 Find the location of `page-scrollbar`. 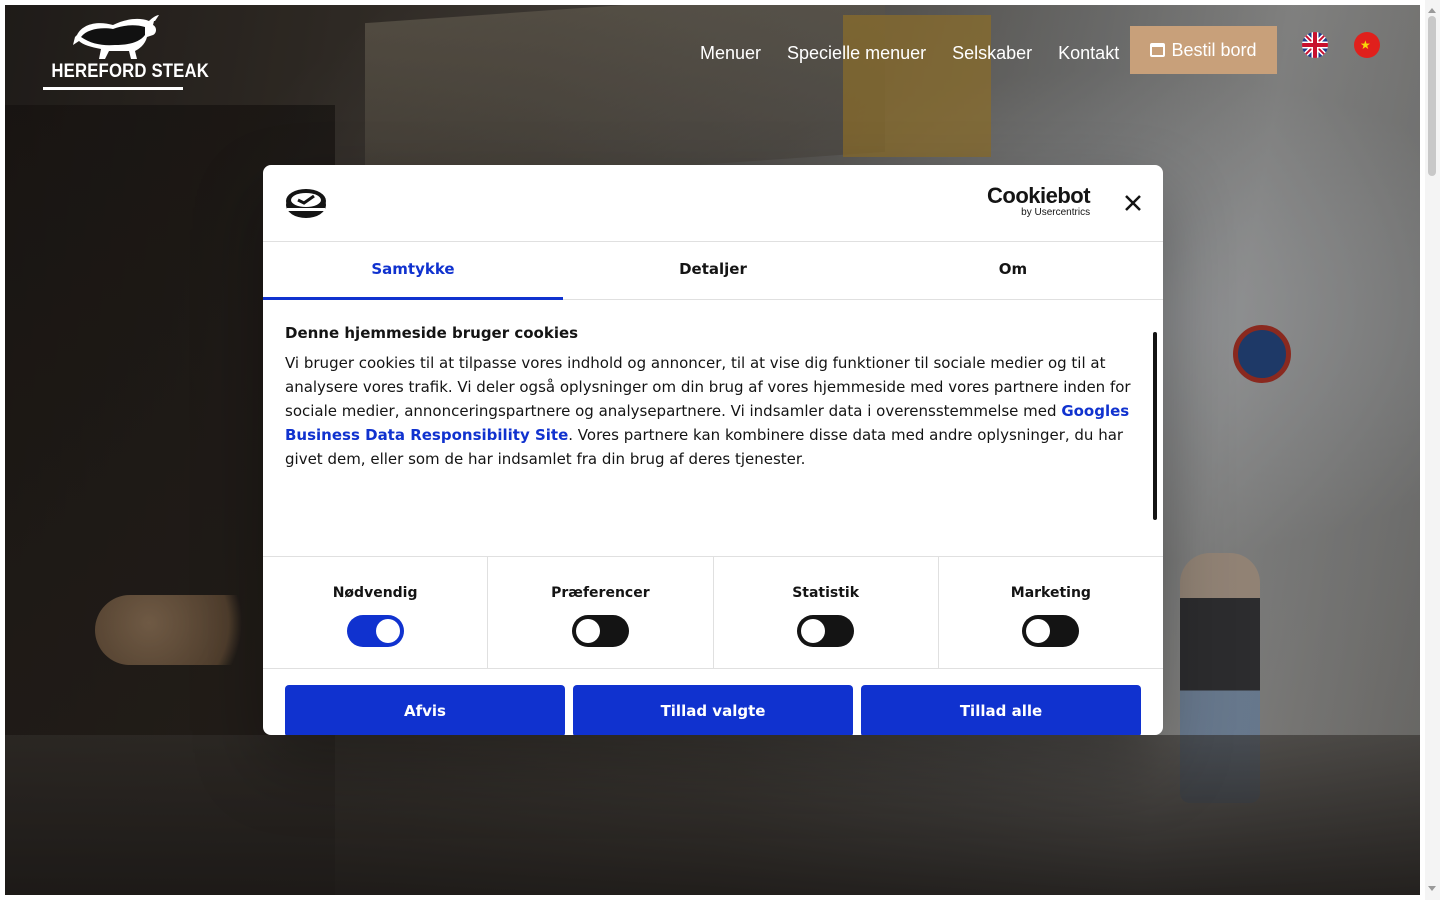

page-scrollbar is located at coordinates (1432, 450).